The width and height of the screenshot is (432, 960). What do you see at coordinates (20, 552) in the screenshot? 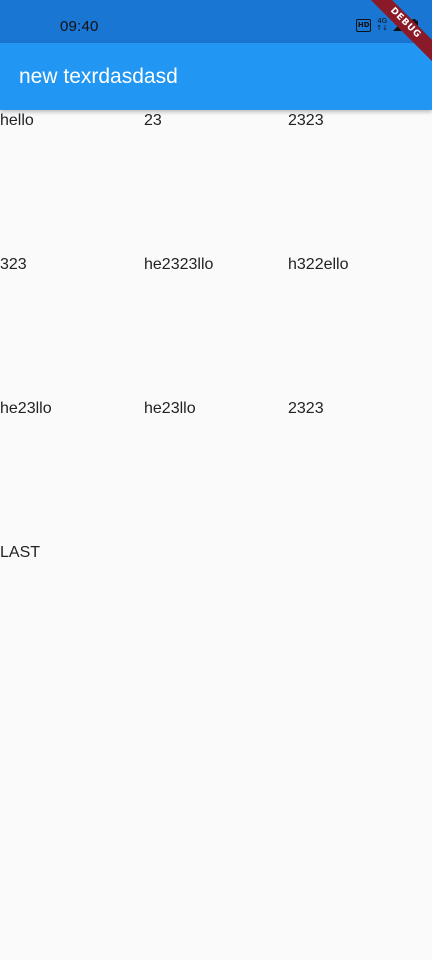
I see `grid-cell-last: LAST` at bounding box center [20, 552].